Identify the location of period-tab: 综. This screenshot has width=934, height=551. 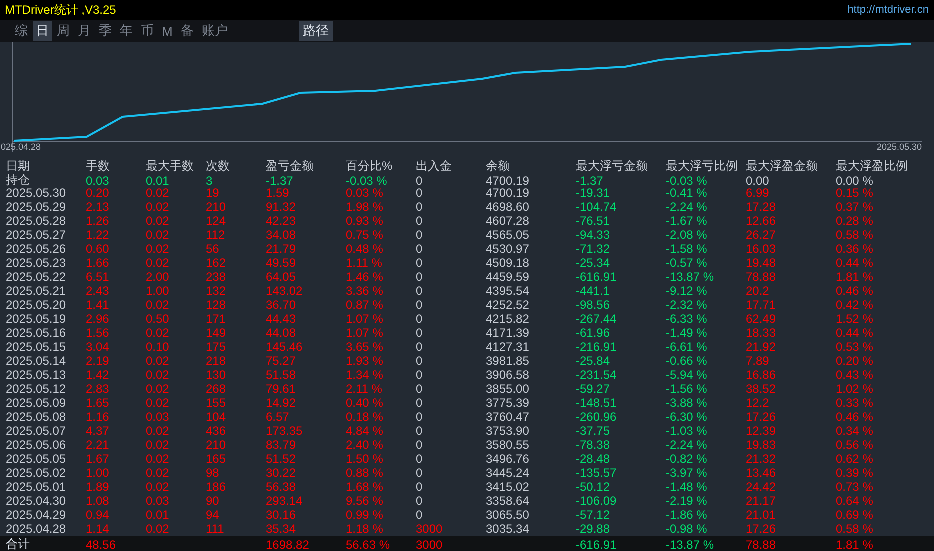
(21, 31).